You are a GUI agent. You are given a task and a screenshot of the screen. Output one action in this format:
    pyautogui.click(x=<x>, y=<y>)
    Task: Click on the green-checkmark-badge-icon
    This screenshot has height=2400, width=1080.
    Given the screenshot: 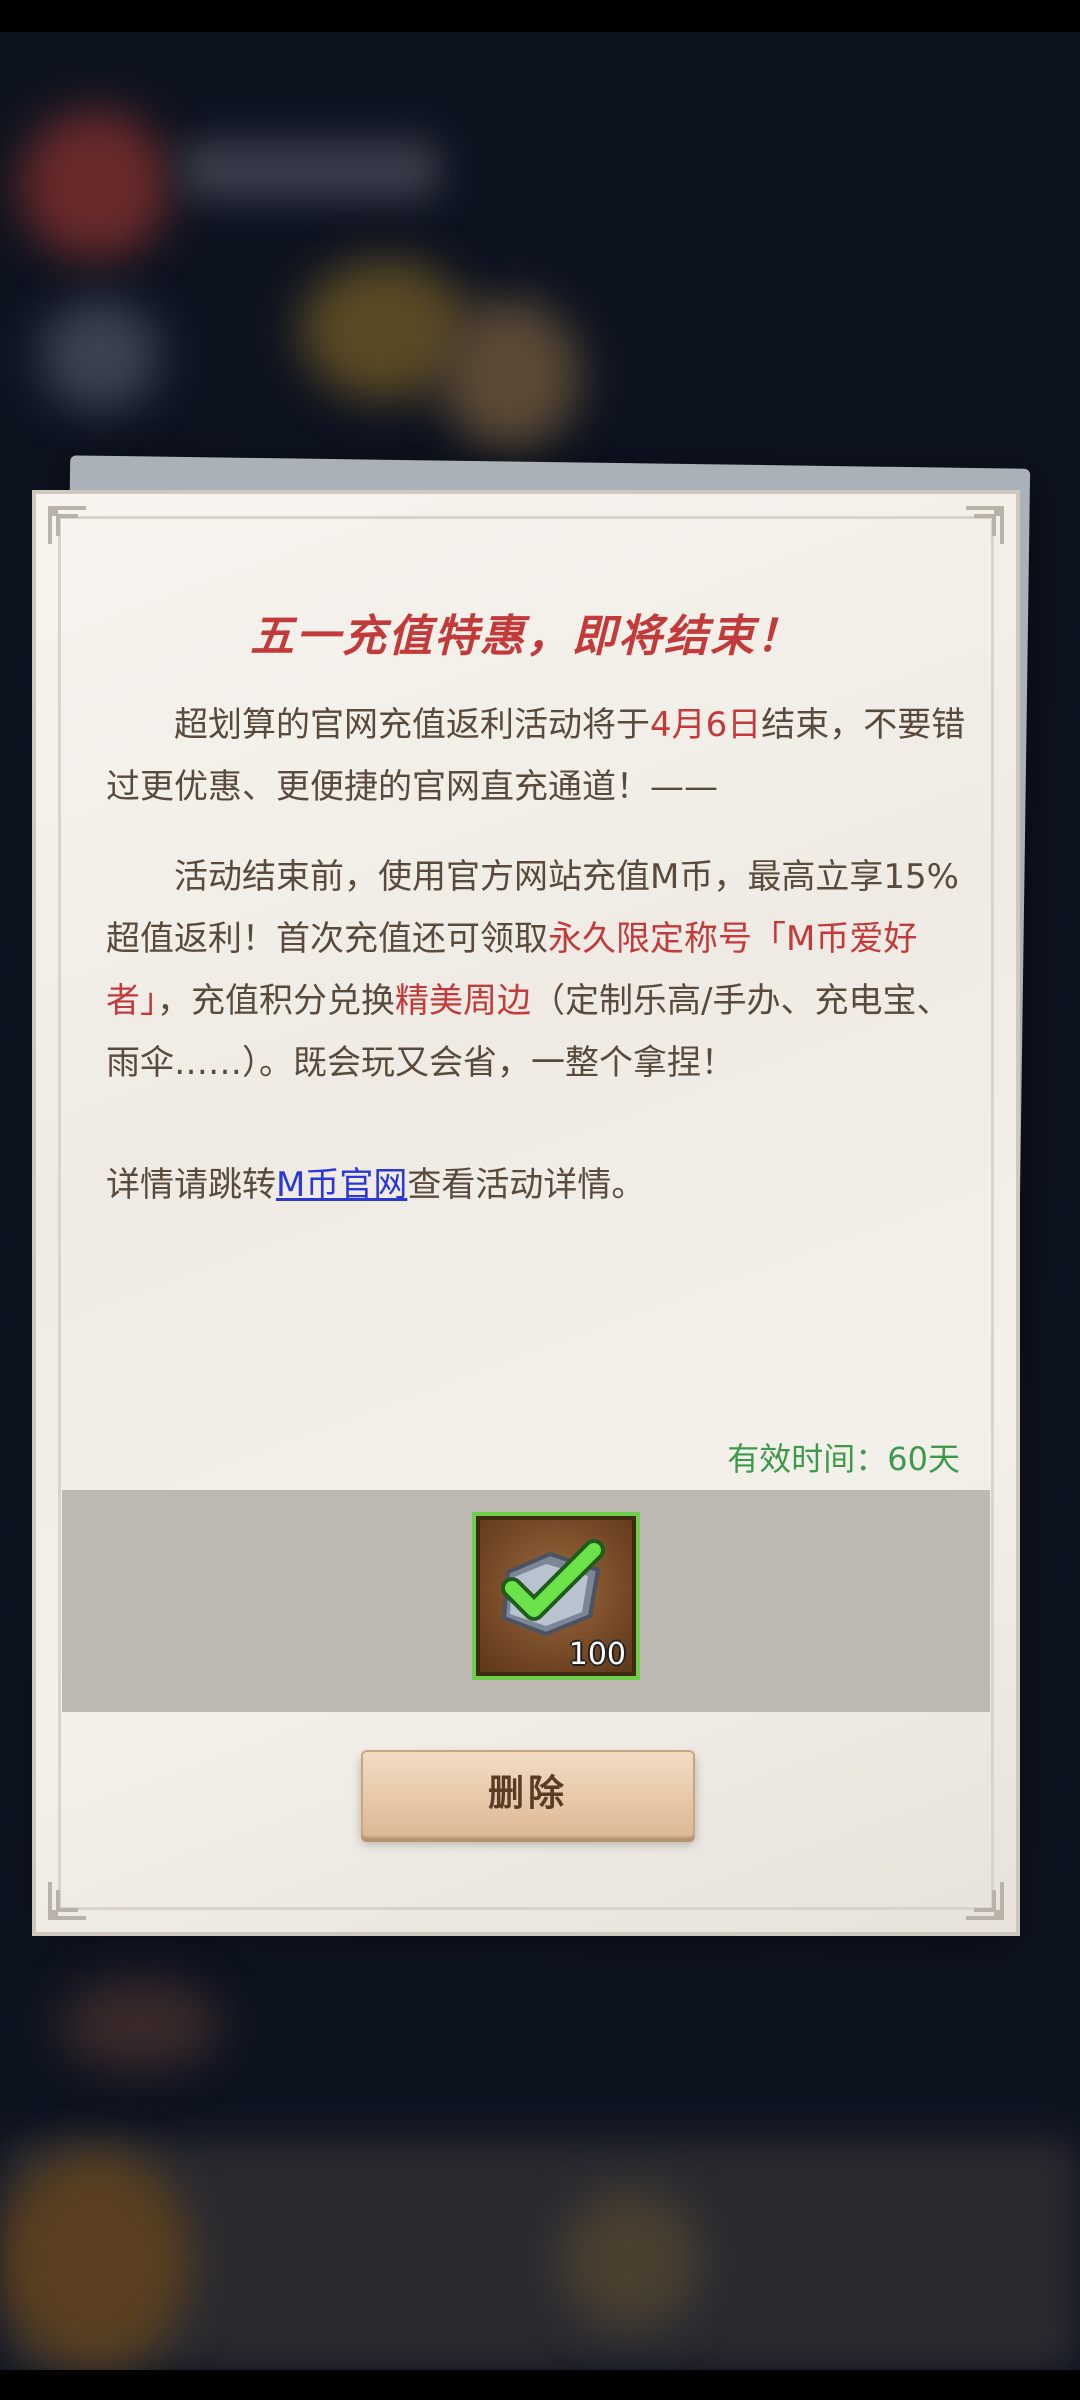 What is the action you would take?
    pyautogui.click(x=553, y=1588)
    